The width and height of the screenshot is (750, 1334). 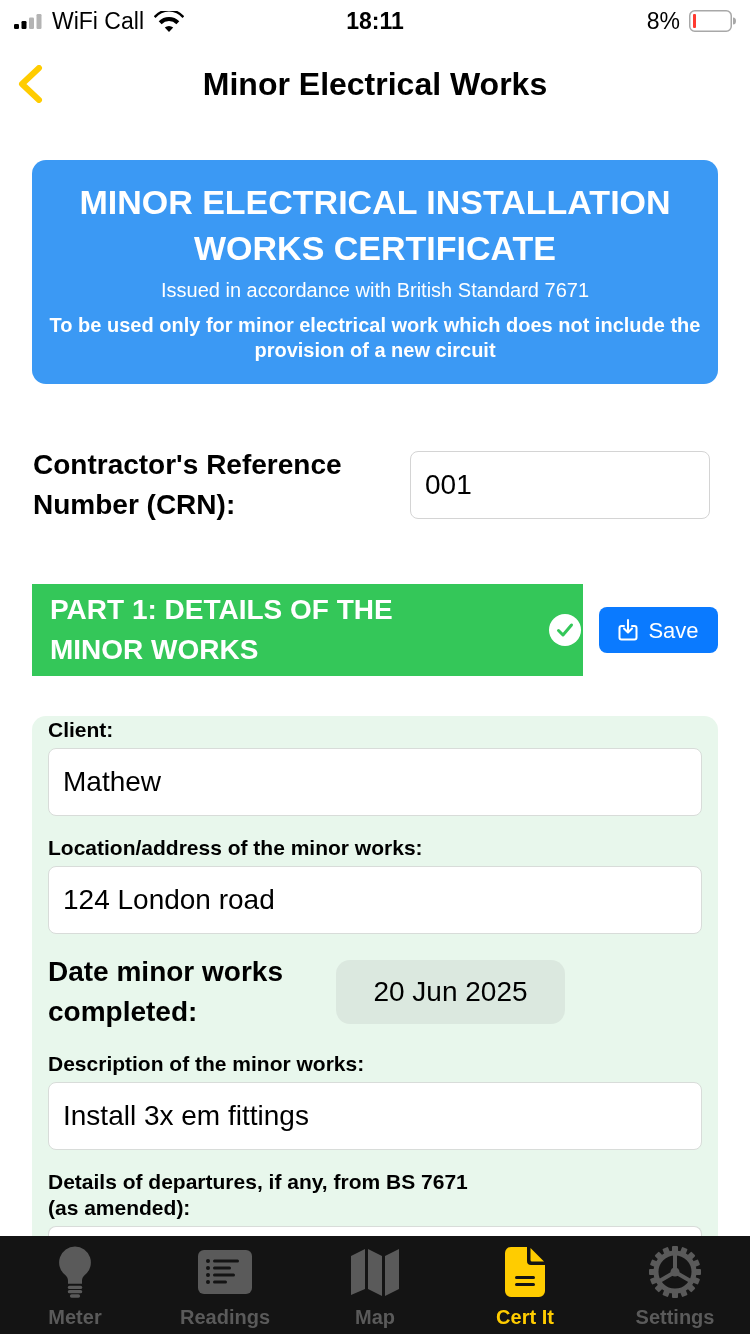 What do you see at coordinates (375, 782) in the screenshot?
I see `text-field: Mathew` at bounding box center [375, 782].